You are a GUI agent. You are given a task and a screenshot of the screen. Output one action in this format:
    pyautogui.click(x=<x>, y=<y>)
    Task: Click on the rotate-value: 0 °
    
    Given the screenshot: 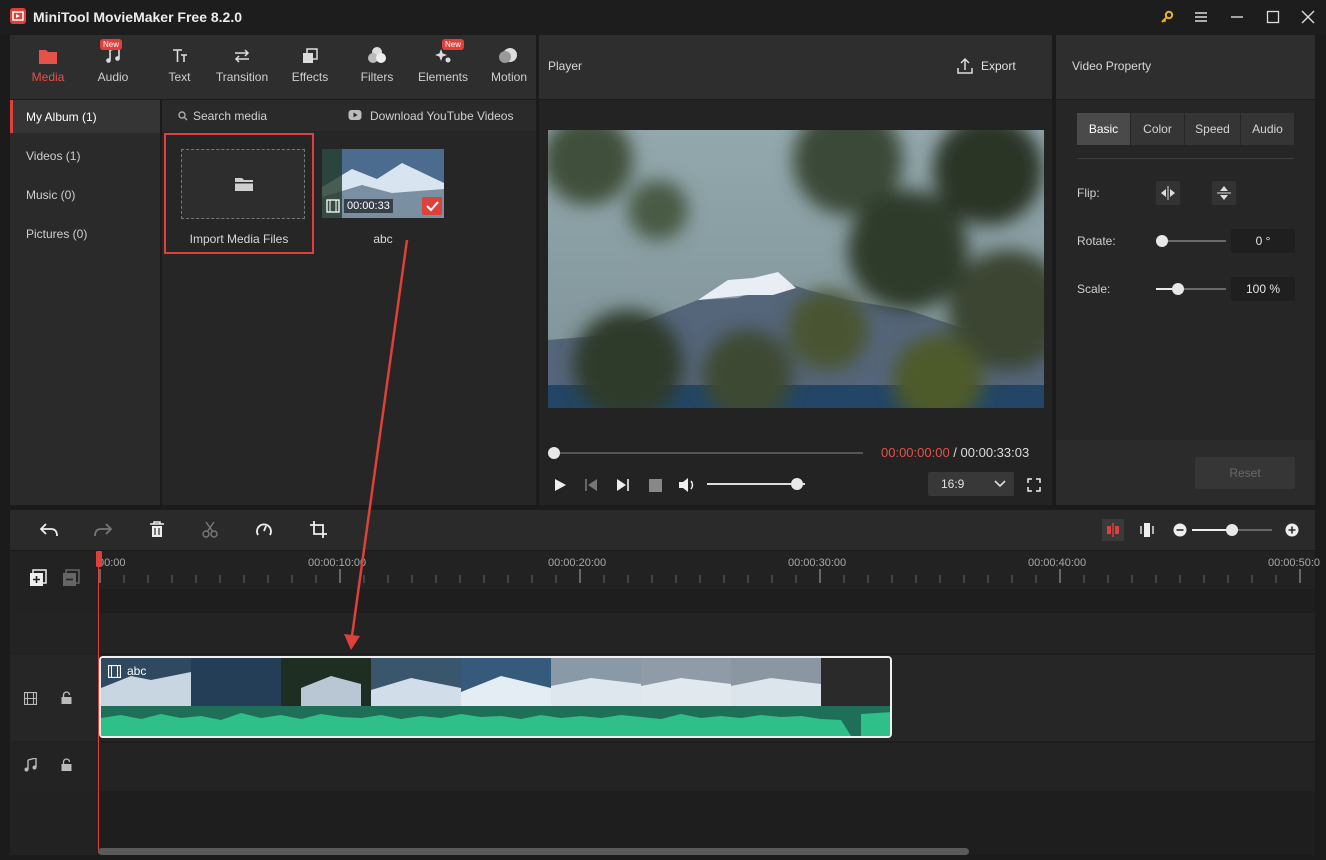 What is the action you would take?
    pyautogui.click(x=1263, y=241)
    